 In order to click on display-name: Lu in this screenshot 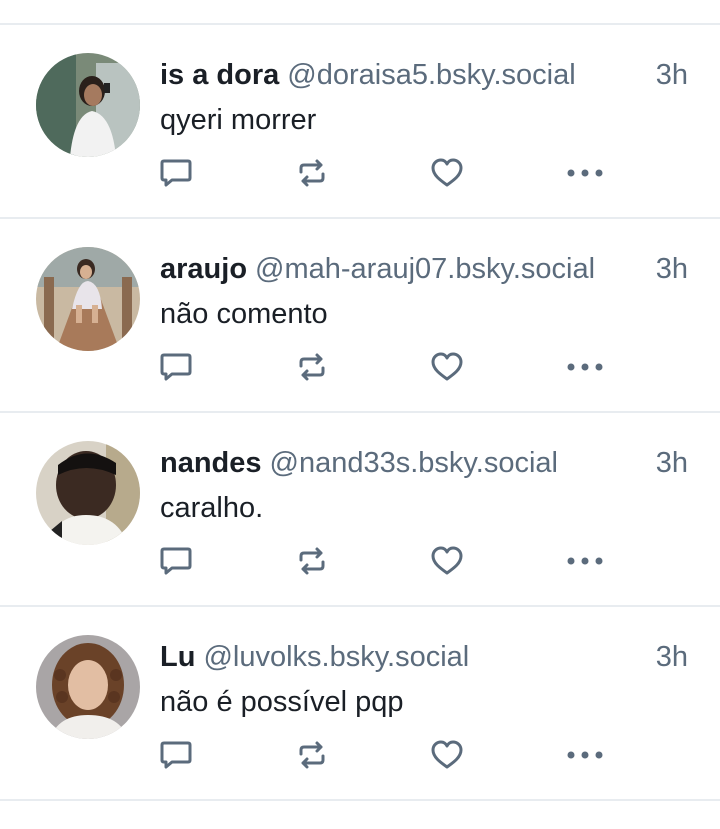, I will do `click(177, 657)`.